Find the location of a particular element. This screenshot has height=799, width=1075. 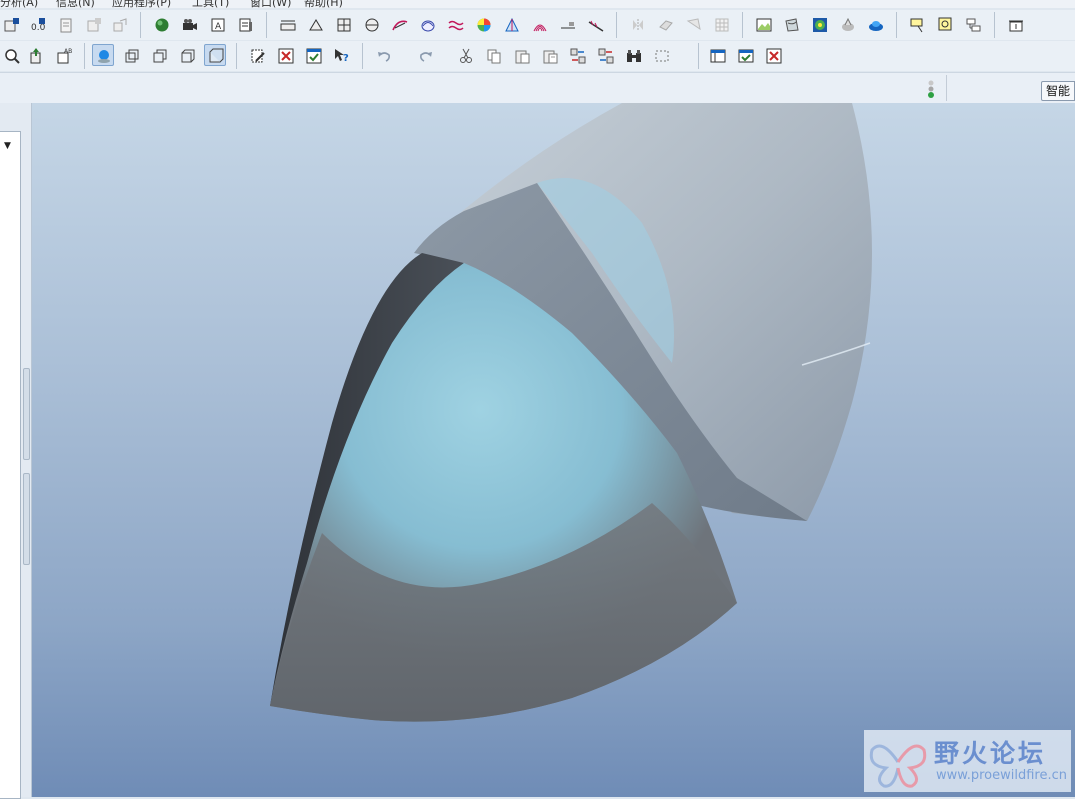

color-shade-icon is located at coordinates (484, 25).